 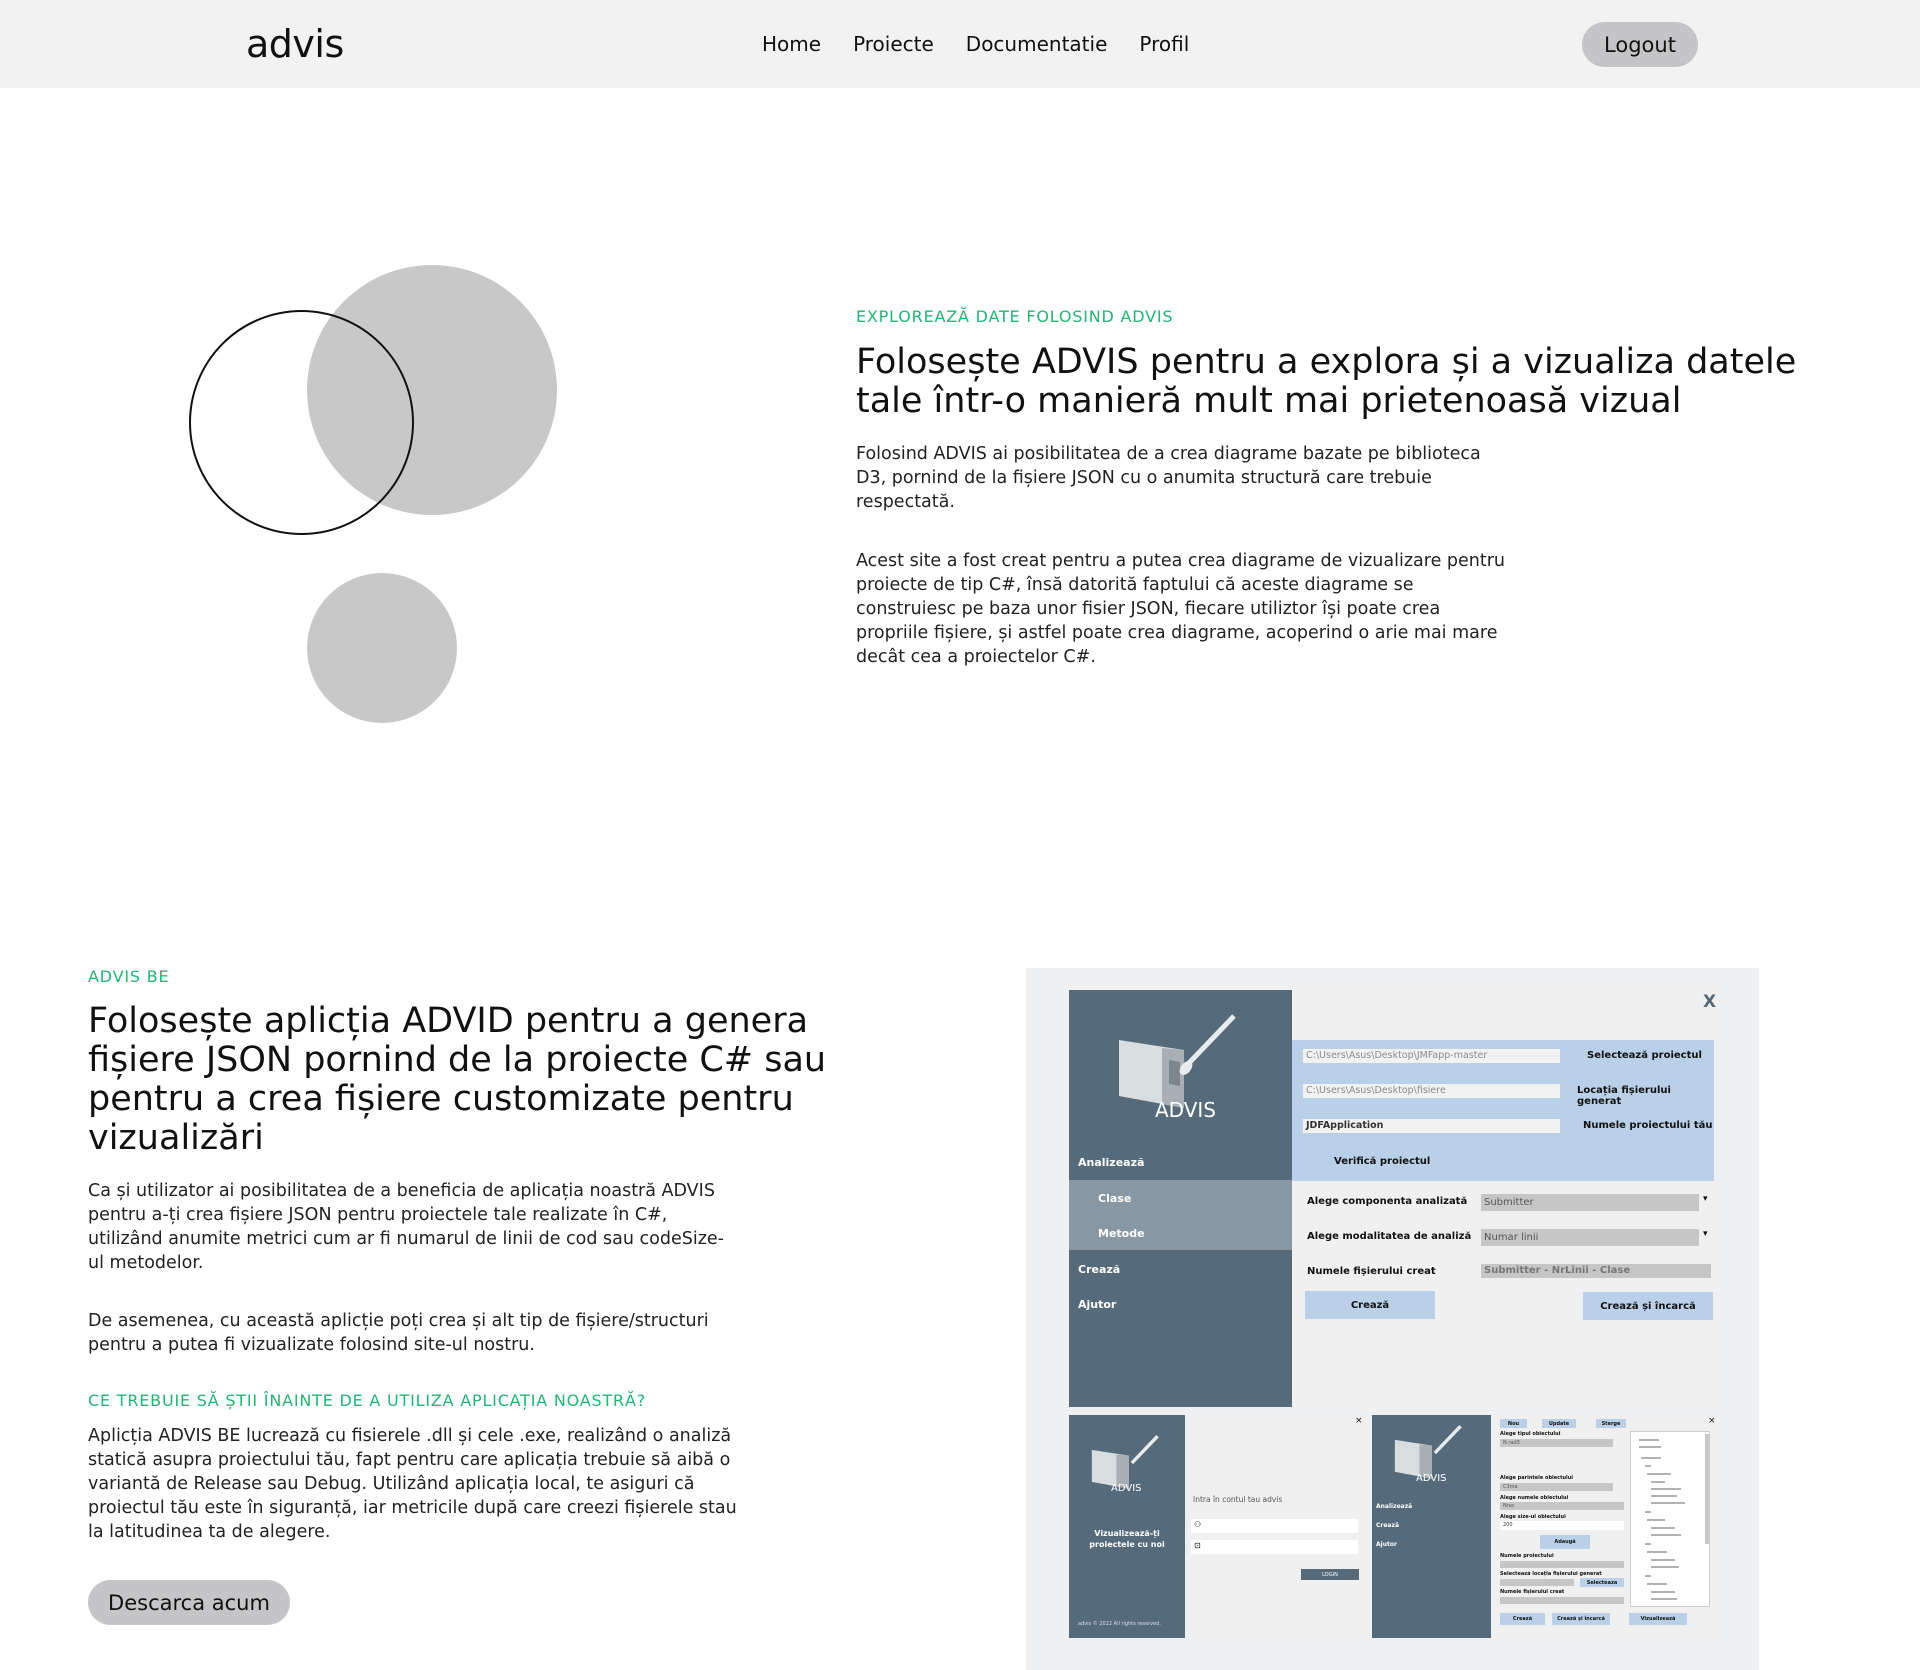 I want to click on menu-methods: Metode, so click(x=1121, y=1233).